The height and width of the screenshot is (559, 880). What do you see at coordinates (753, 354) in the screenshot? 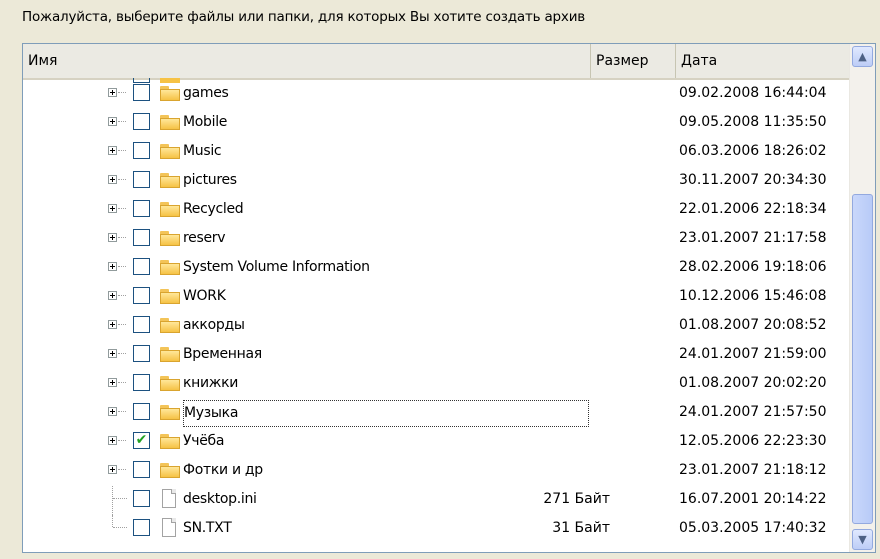
I see `row-date: 24.01.2007 21:59:00` at bounding box center [753, 354].